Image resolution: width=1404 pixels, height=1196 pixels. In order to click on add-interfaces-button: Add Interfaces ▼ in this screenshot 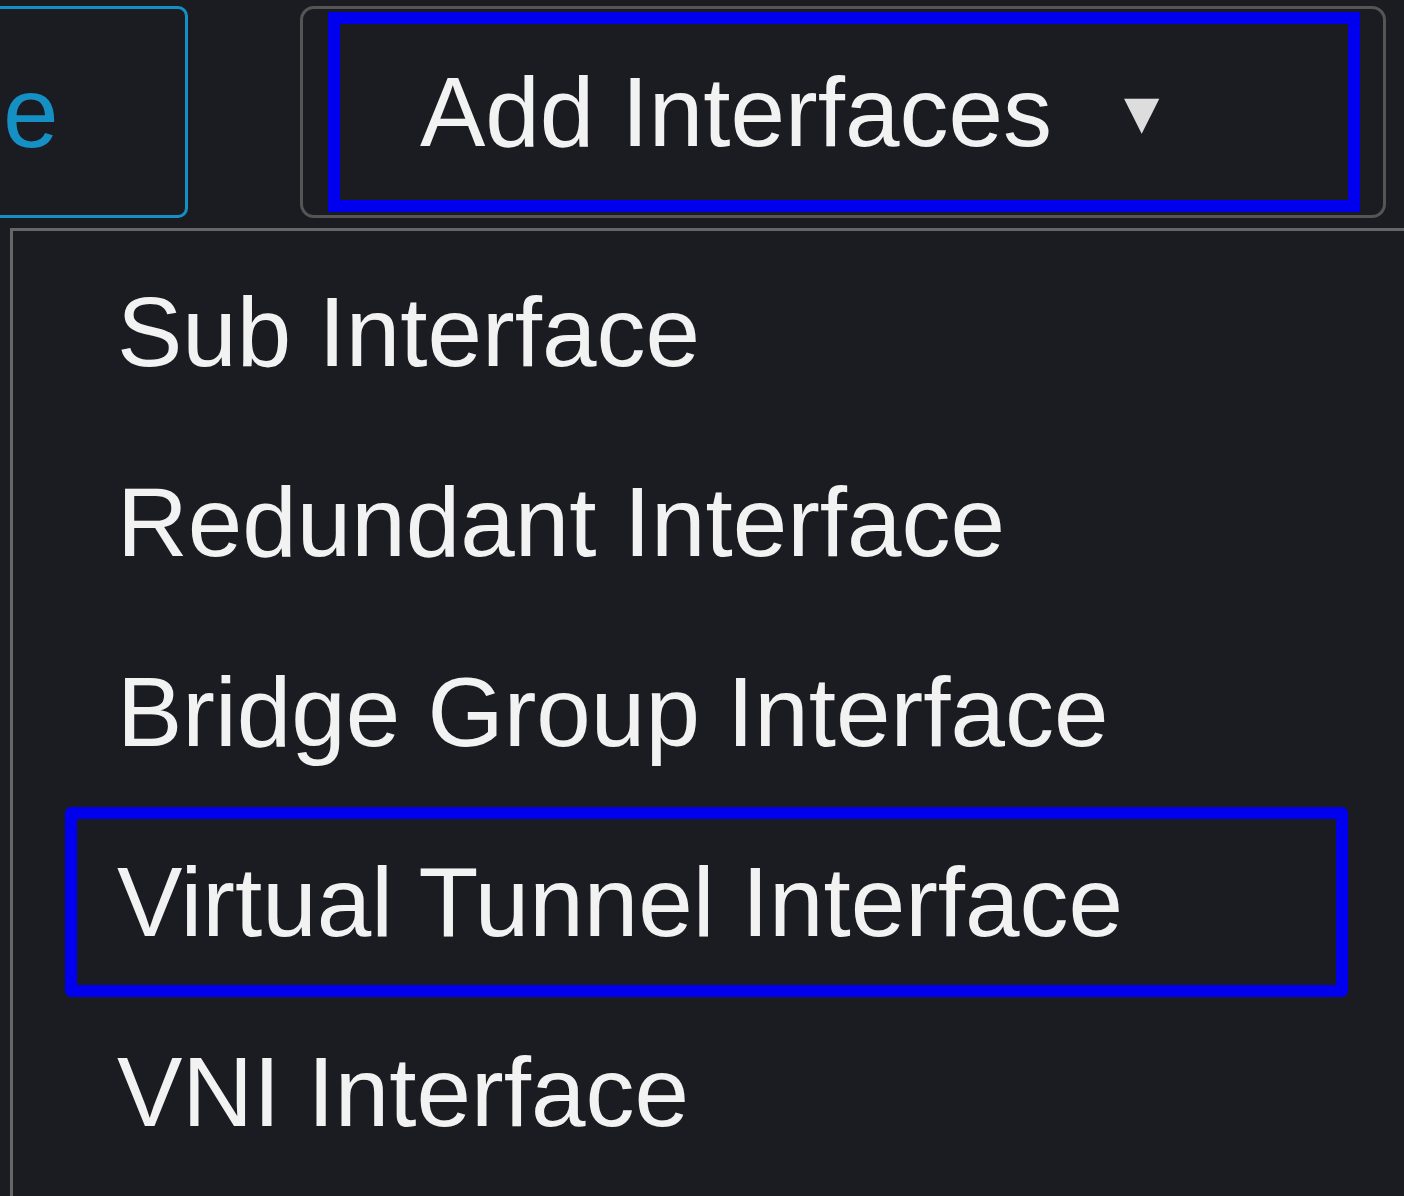, I will do `click(844, 112)`.